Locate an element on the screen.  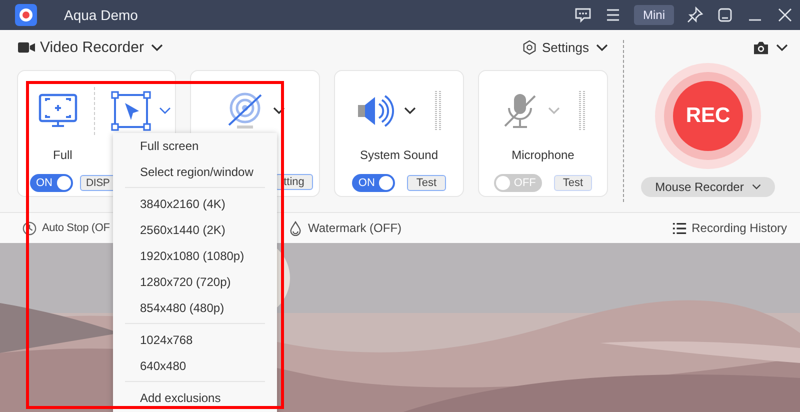
watermark-label: Watermark (OFF) is located at coordinates (355, 228).